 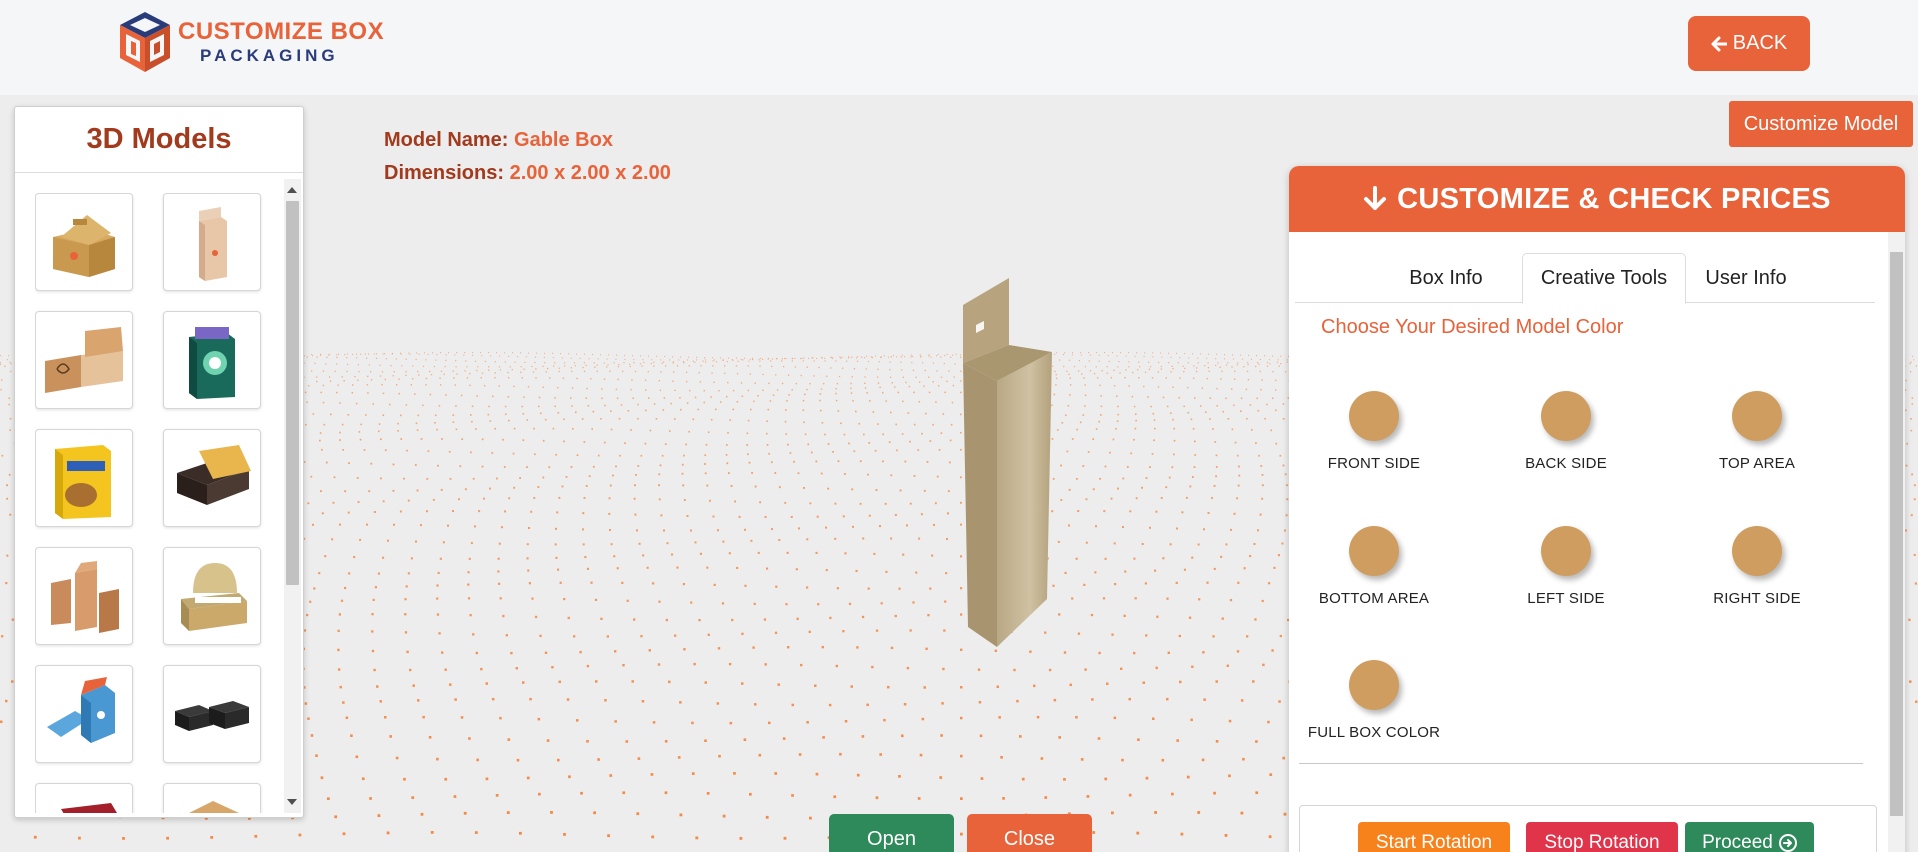 I want to click on swatch-label: BOTTOM AREA, so click(x=1374, y=598).